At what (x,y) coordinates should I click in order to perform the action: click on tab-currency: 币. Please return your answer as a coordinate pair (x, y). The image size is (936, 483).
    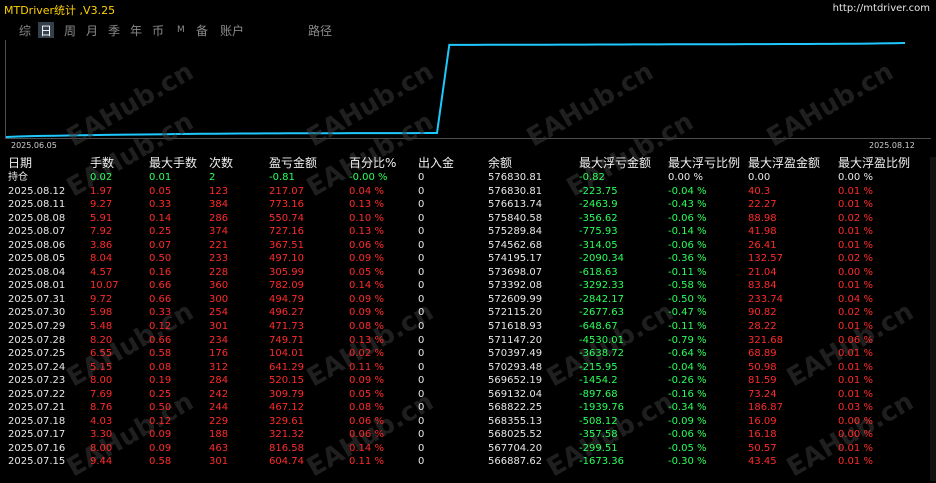
    Looking at the image, I should click on (158, 30).